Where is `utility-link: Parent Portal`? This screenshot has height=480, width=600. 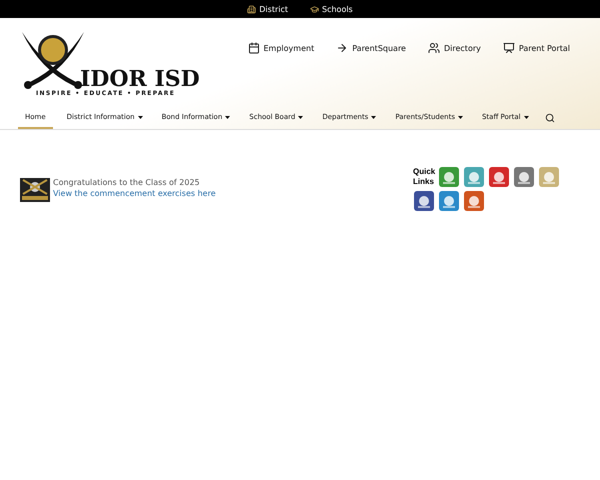 utility-link: Parent Portal is located at coordinates (536, 48).